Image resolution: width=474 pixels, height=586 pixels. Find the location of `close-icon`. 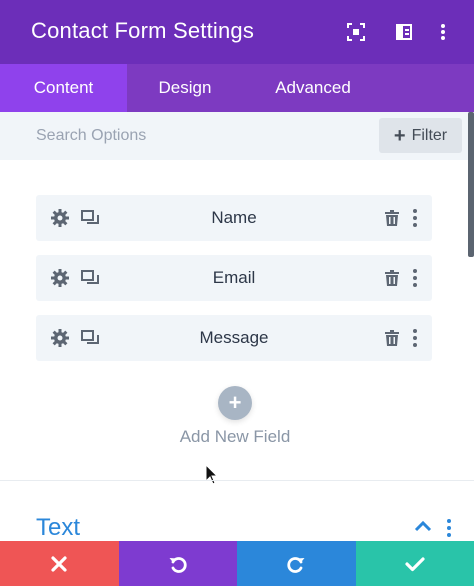

close-icon is located at coordinates (59, 563).